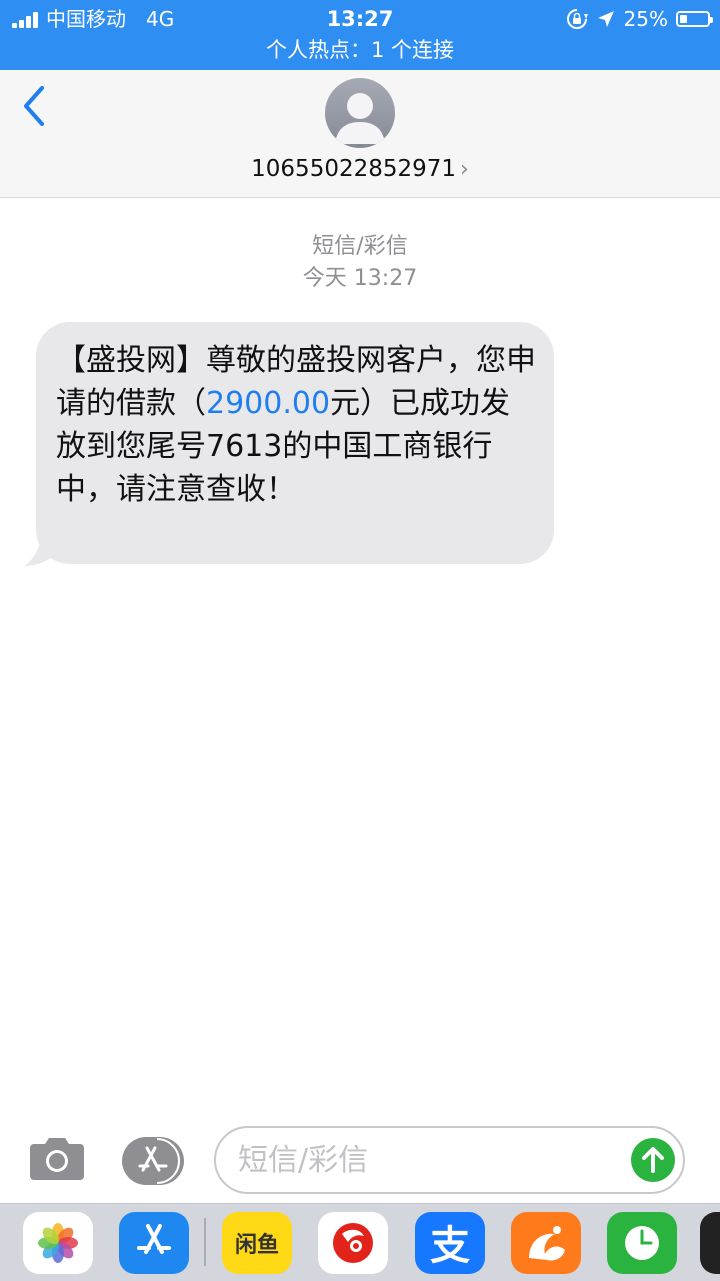 This screenshot has width=720, height=1281. I want to click on person-icon, so click(360, 118).